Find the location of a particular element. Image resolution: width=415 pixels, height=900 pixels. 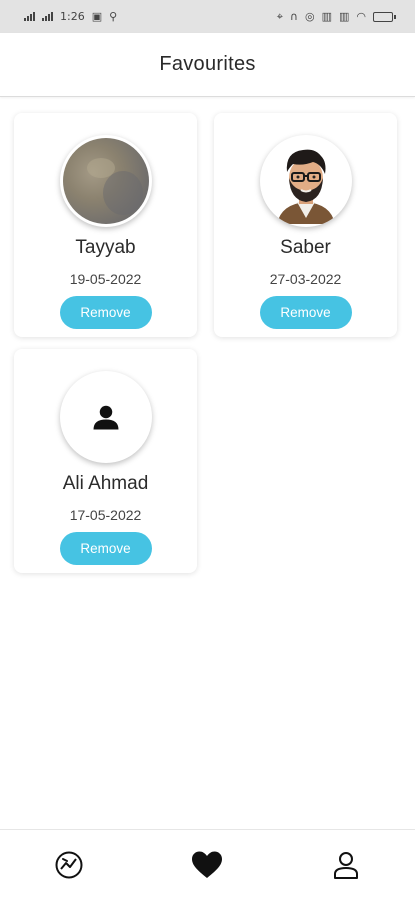

profile-icon is located at coordinates (345, 865).